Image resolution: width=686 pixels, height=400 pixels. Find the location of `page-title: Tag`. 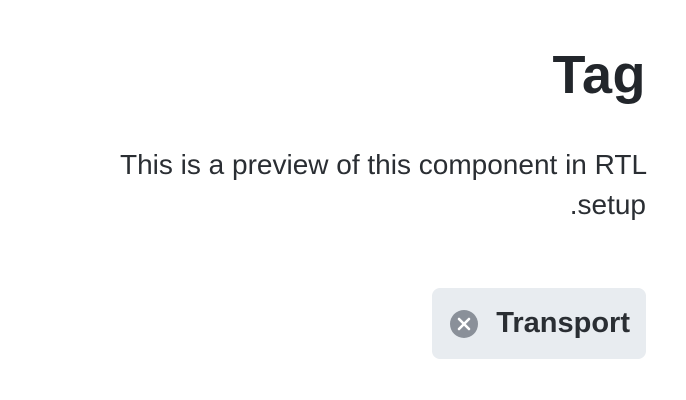

page-title: Tag is located at coordinates (599, 75).